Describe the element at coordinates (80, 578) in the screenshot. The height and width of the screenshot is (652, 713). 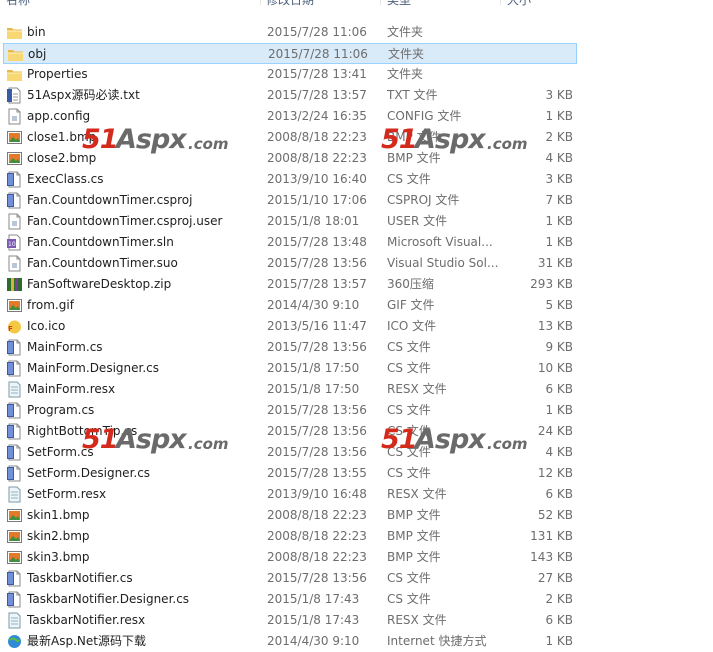
I see `file-name: TaskbarNotifier.cs` at that location.